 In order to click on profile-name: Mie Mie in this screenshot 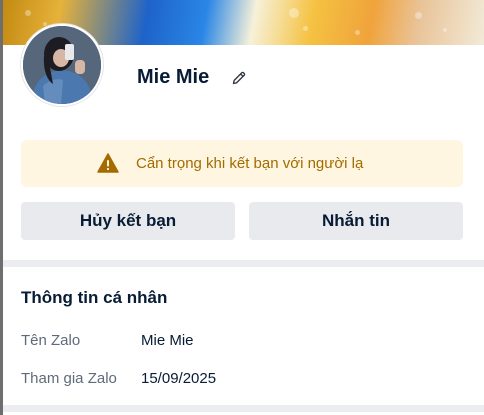, I will do `click(173, 77)`.